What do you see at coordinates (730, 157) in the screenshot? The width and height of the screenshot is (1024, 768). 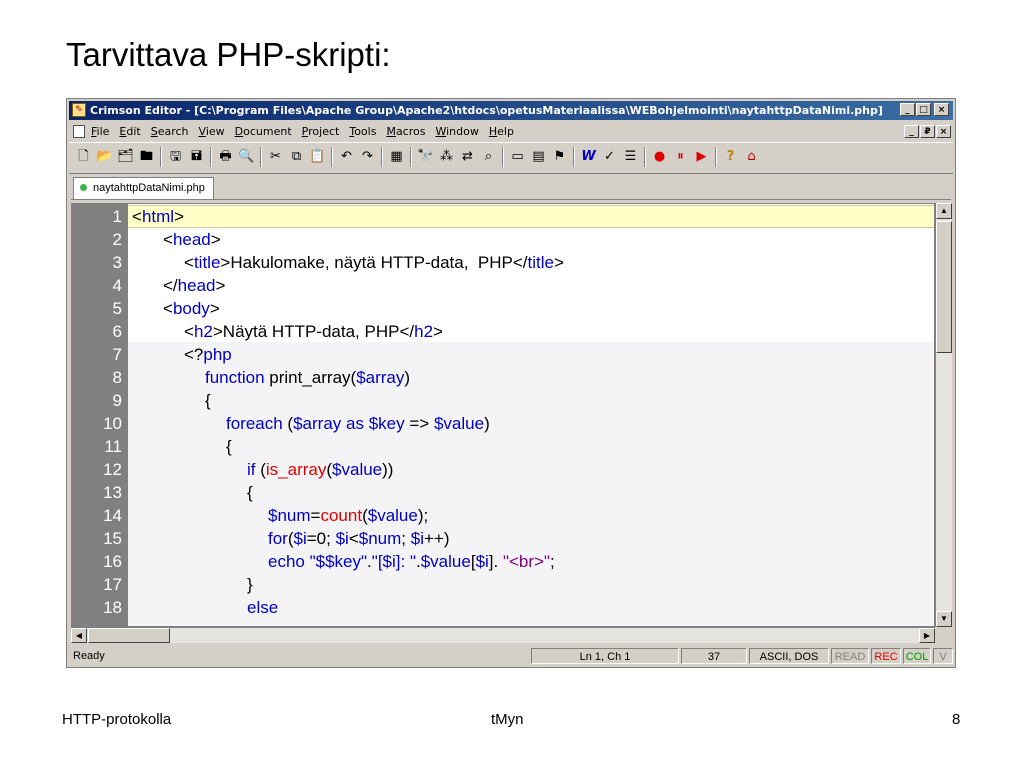 I see `help-icon: ?` at bounding box center [730, 157].